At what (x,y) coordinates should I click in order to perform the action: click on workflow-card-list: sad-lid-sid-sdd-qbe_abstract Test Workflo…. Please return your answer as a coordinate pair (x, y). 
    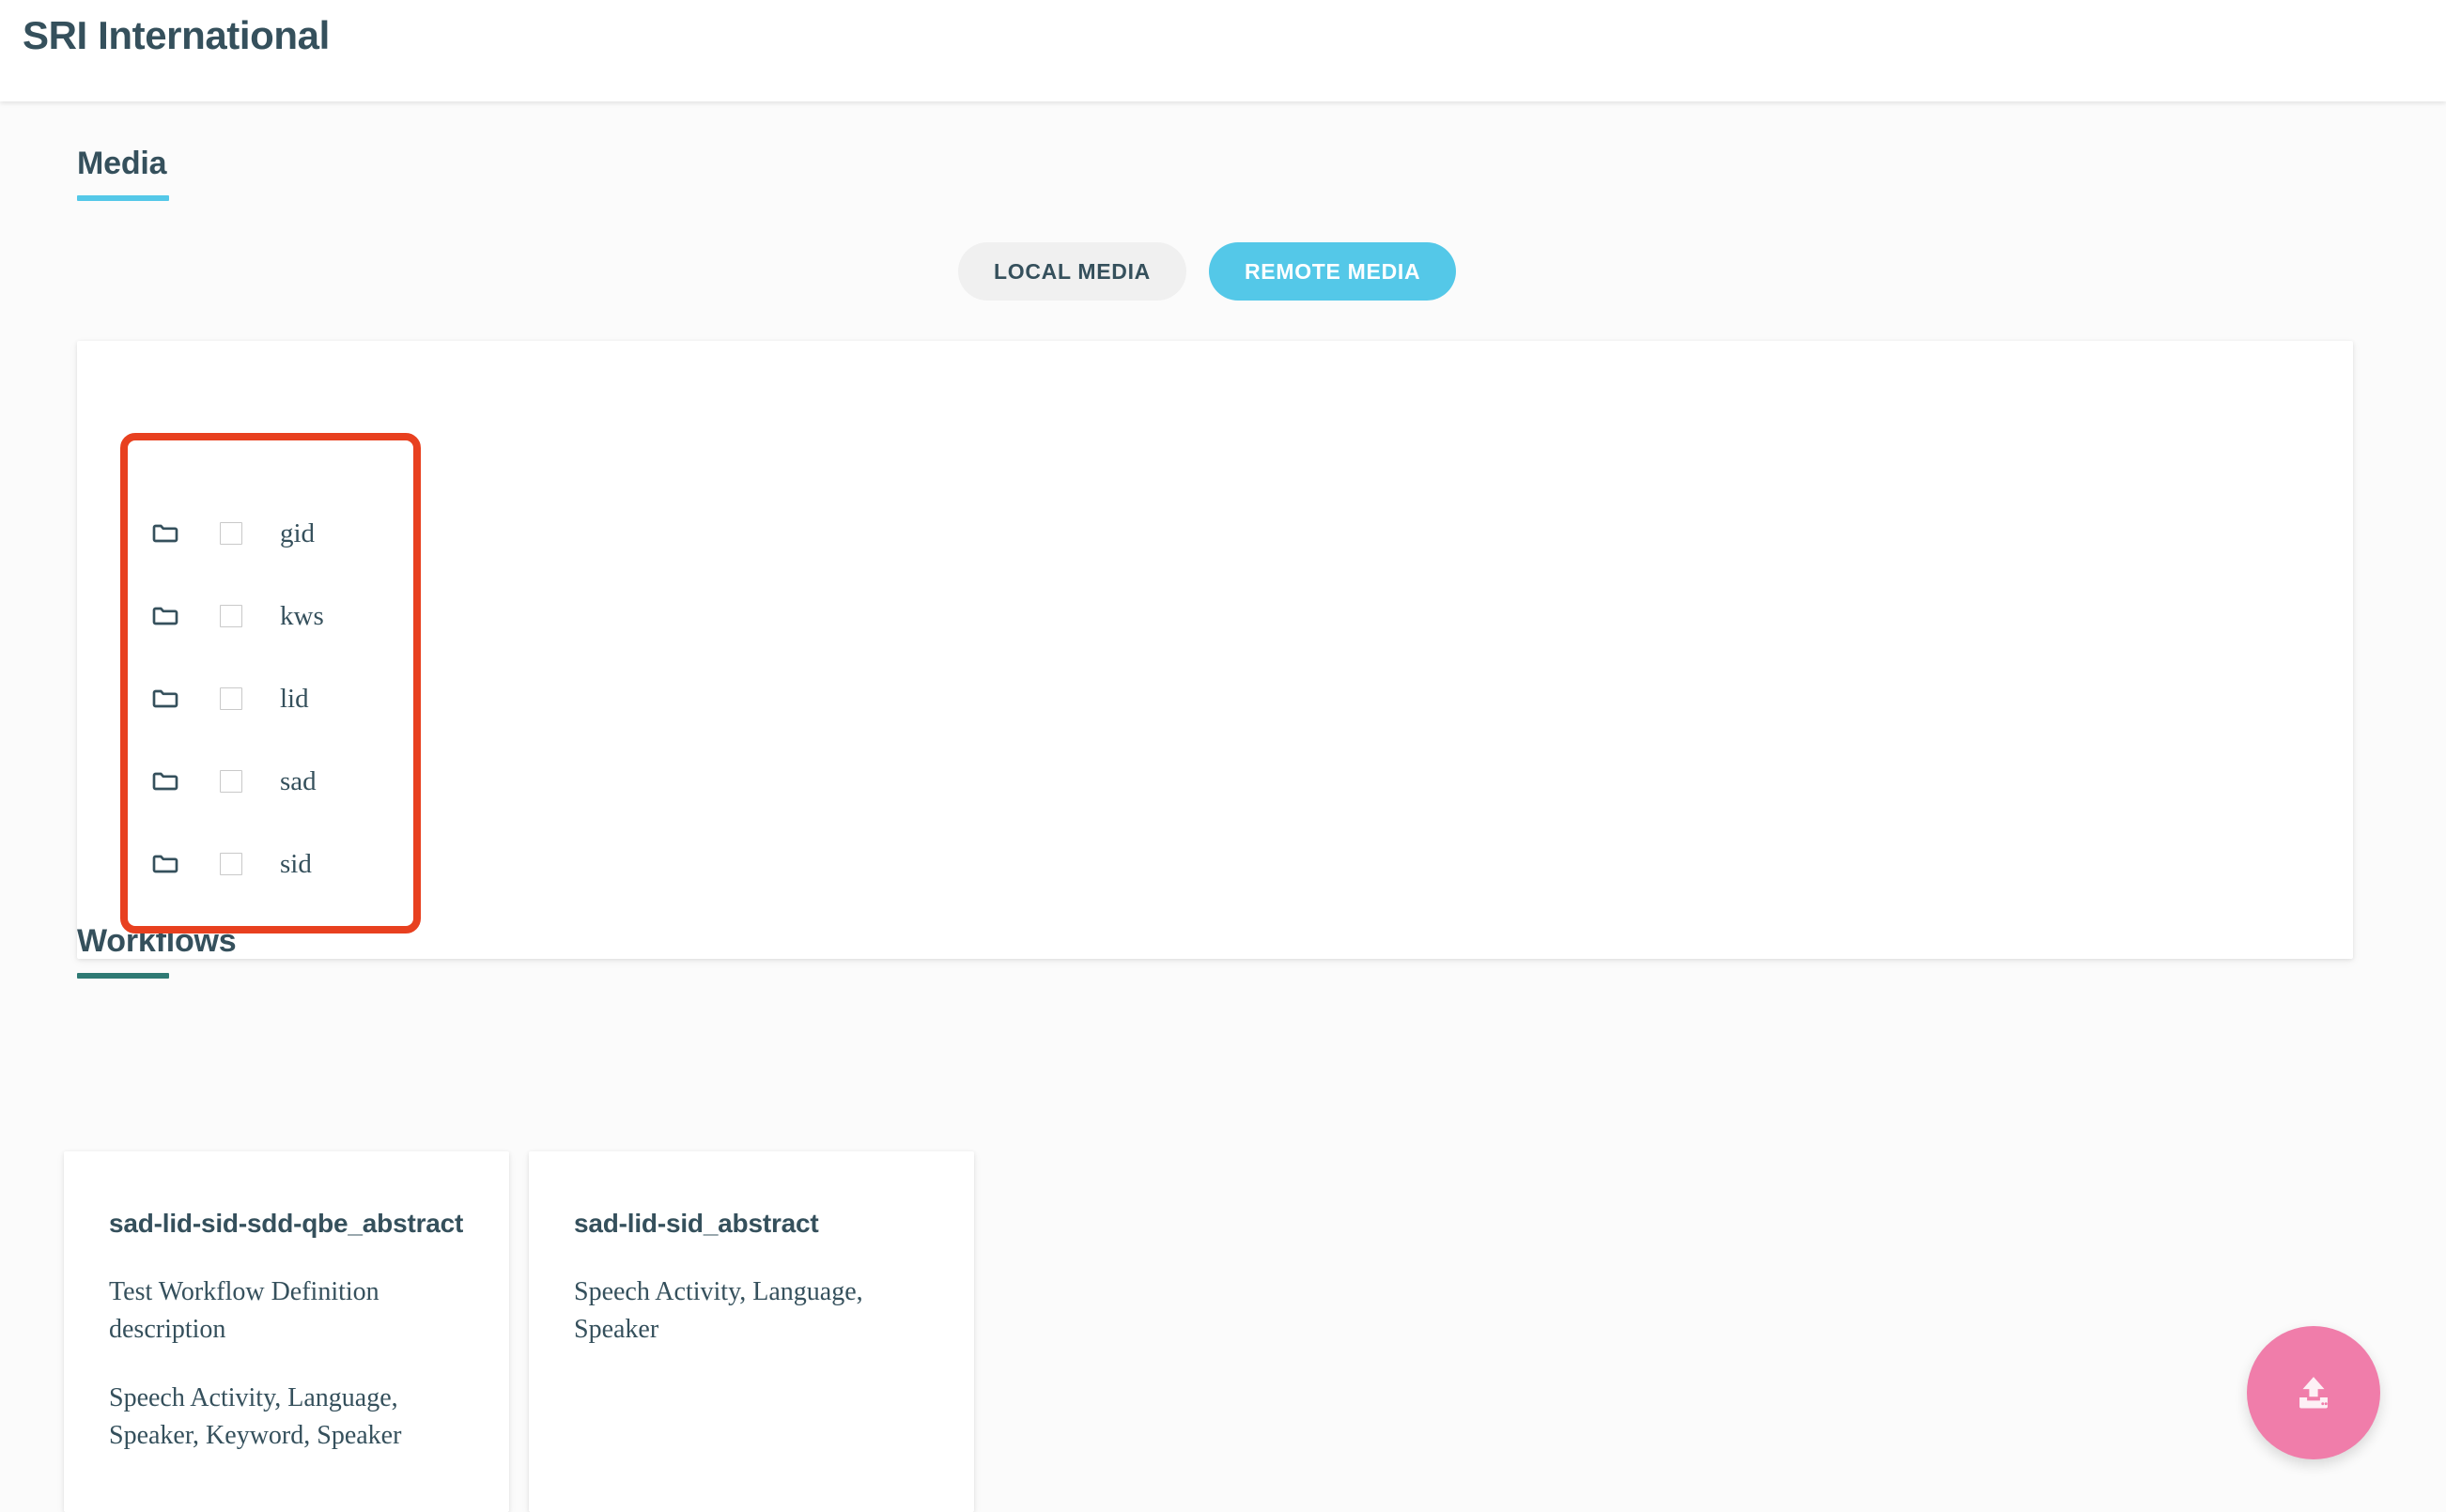
    Looking at the image, I should click on (529, 1332).